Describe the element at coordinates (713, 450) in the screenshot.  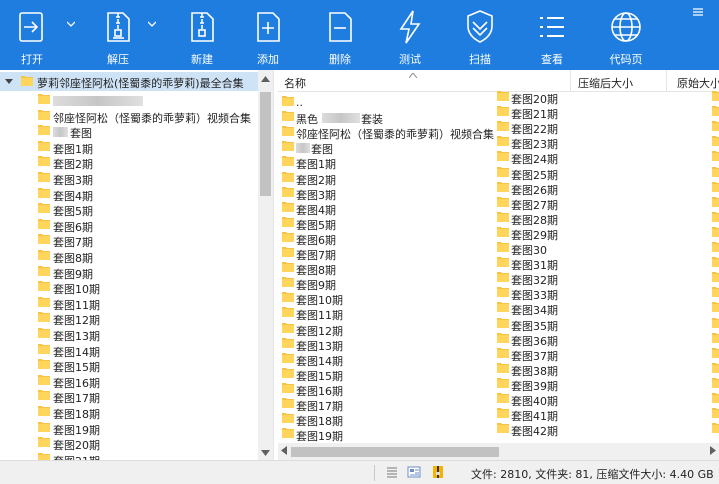
I see `scroll-right-arrow-icon` at that location.